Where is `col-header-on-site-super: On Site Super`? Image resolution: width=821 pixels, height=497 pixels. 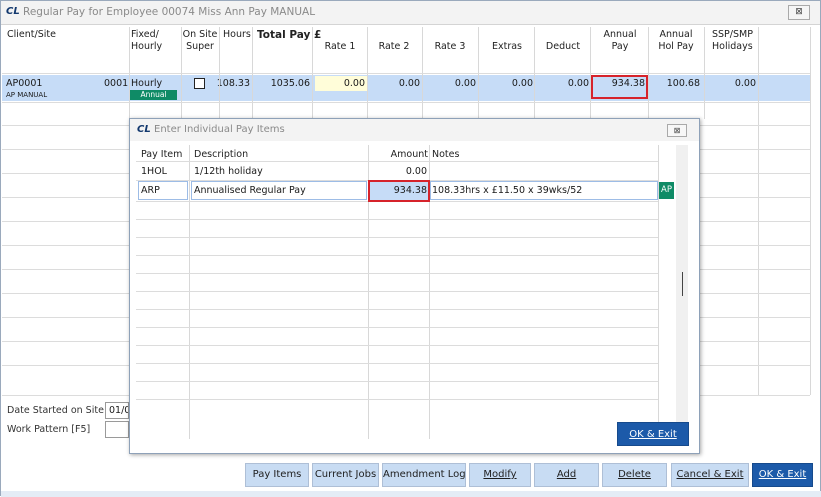 col-header-on-site-super: On Site Super is located at coordinates (200, 40).